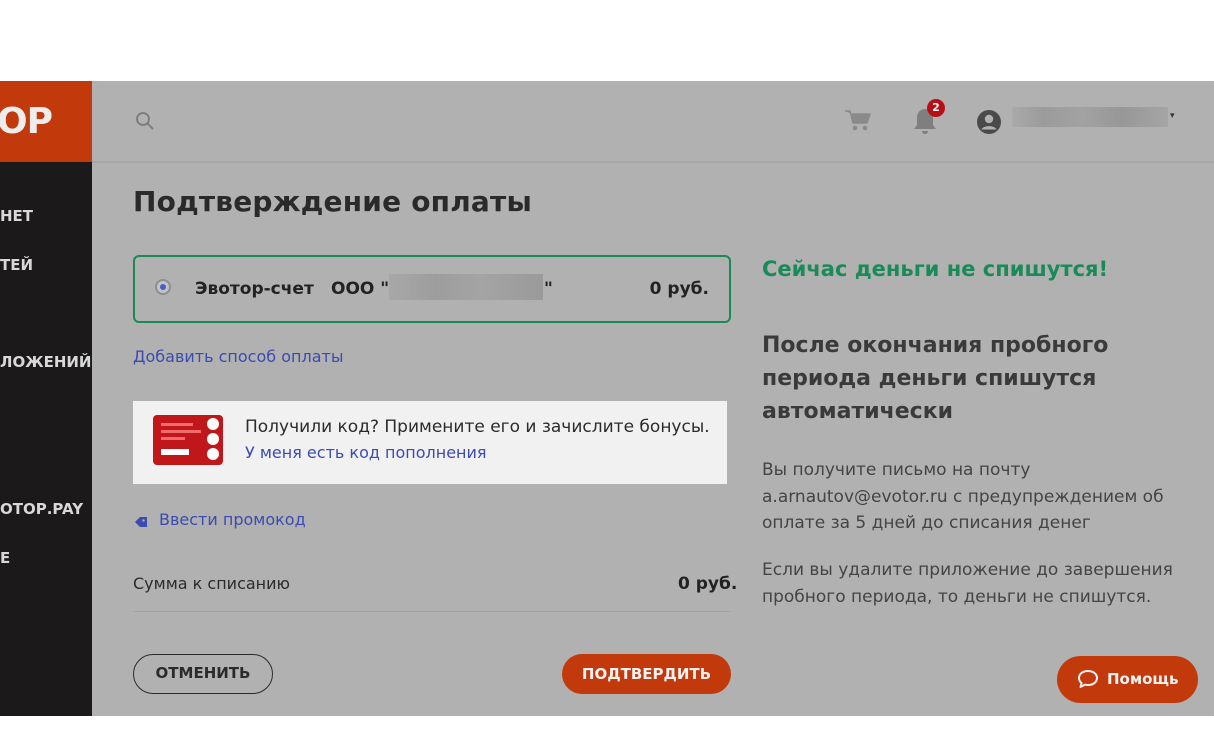 Image resolution: width=1214 pixels, height=740 pixels. What do you see at coordinates (16, 265) in the screenshot?
I see `sidebar-item-apps: ТЕЙ` at bounding box center [16, 265].